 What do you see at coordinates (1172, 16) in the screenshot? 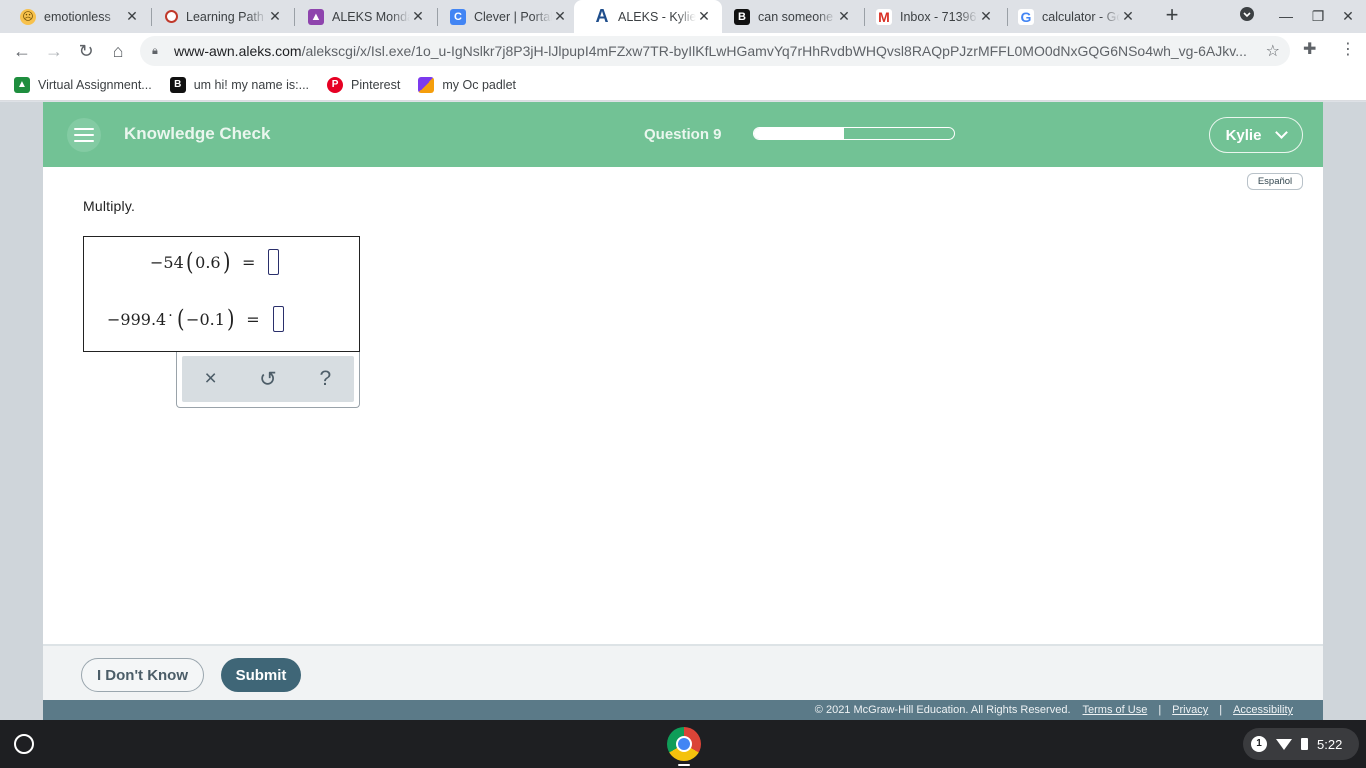
I see `new-tab-button: +` at bounding box center [1172, 16].